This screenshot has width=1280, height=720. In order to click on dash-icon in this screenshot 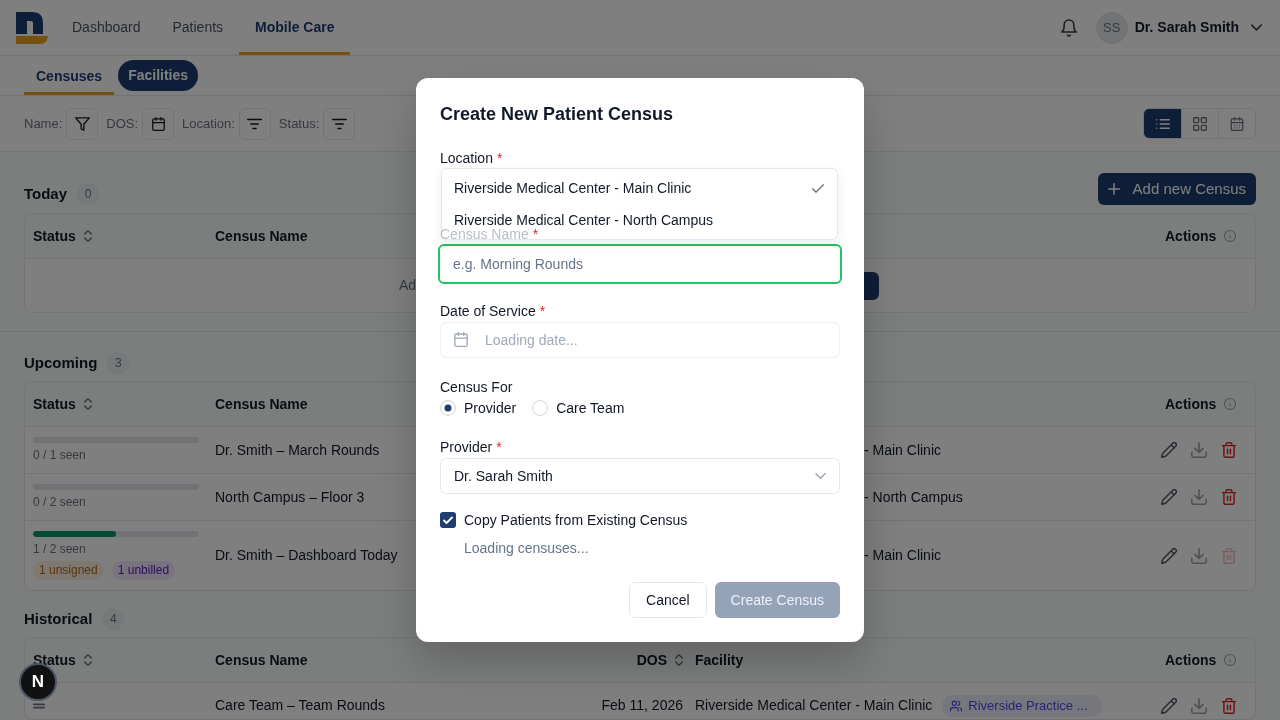, I will do `click(39, 706)`.